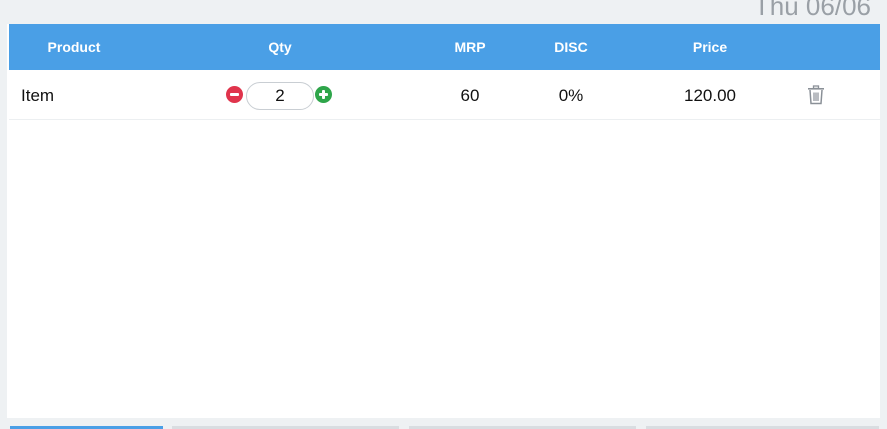 The image size is (887, 429). What do you see at coordinates (280, 47) in the screenshot?
I see `column-header-qty: Qty` at bounding box center [280, 47].